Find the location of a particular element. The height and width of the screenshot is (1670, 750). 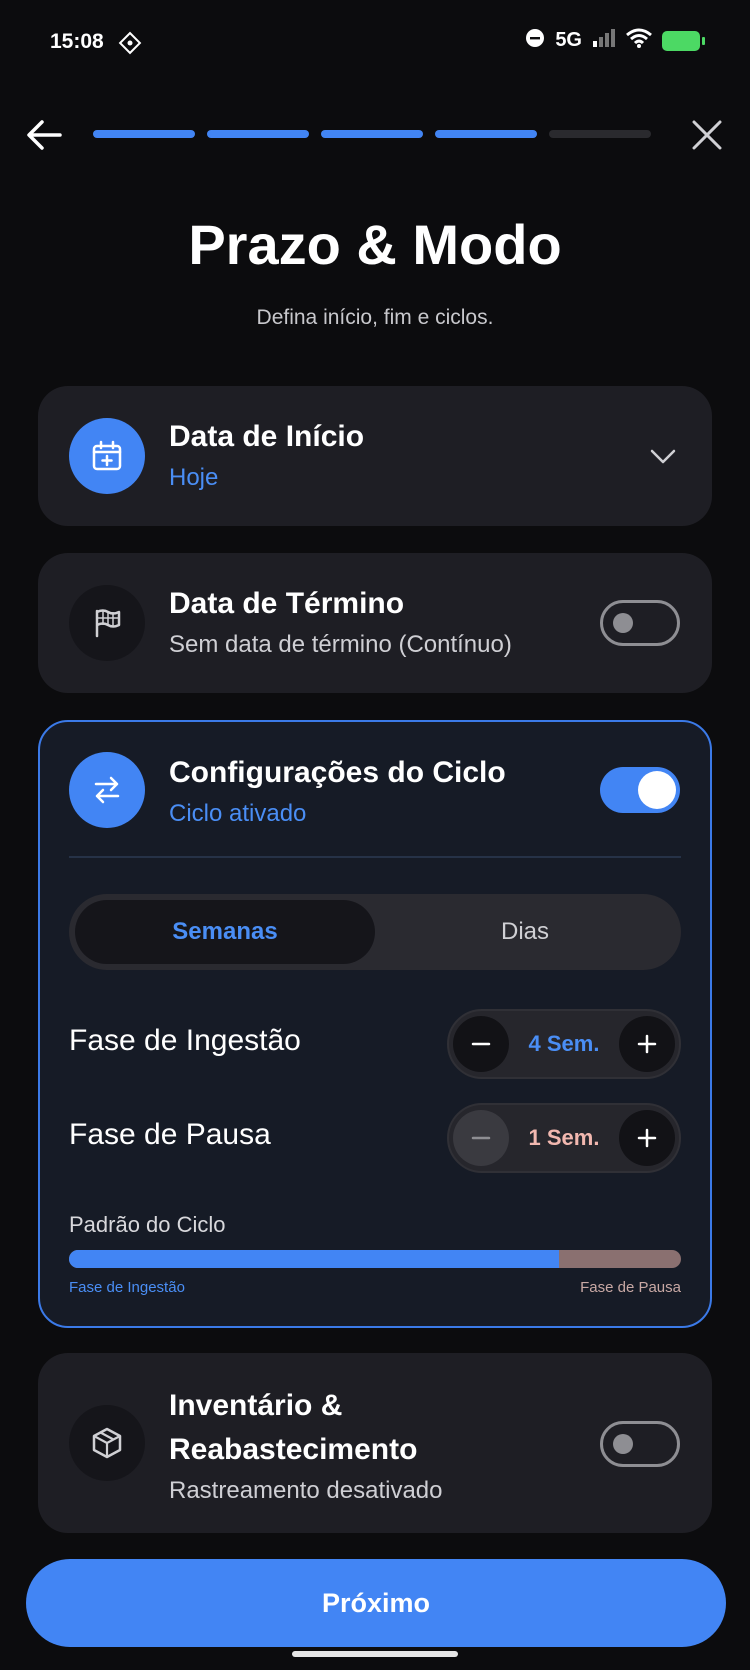

start-date-card: Data de Início Hoje is located at coordinates (375, 456).